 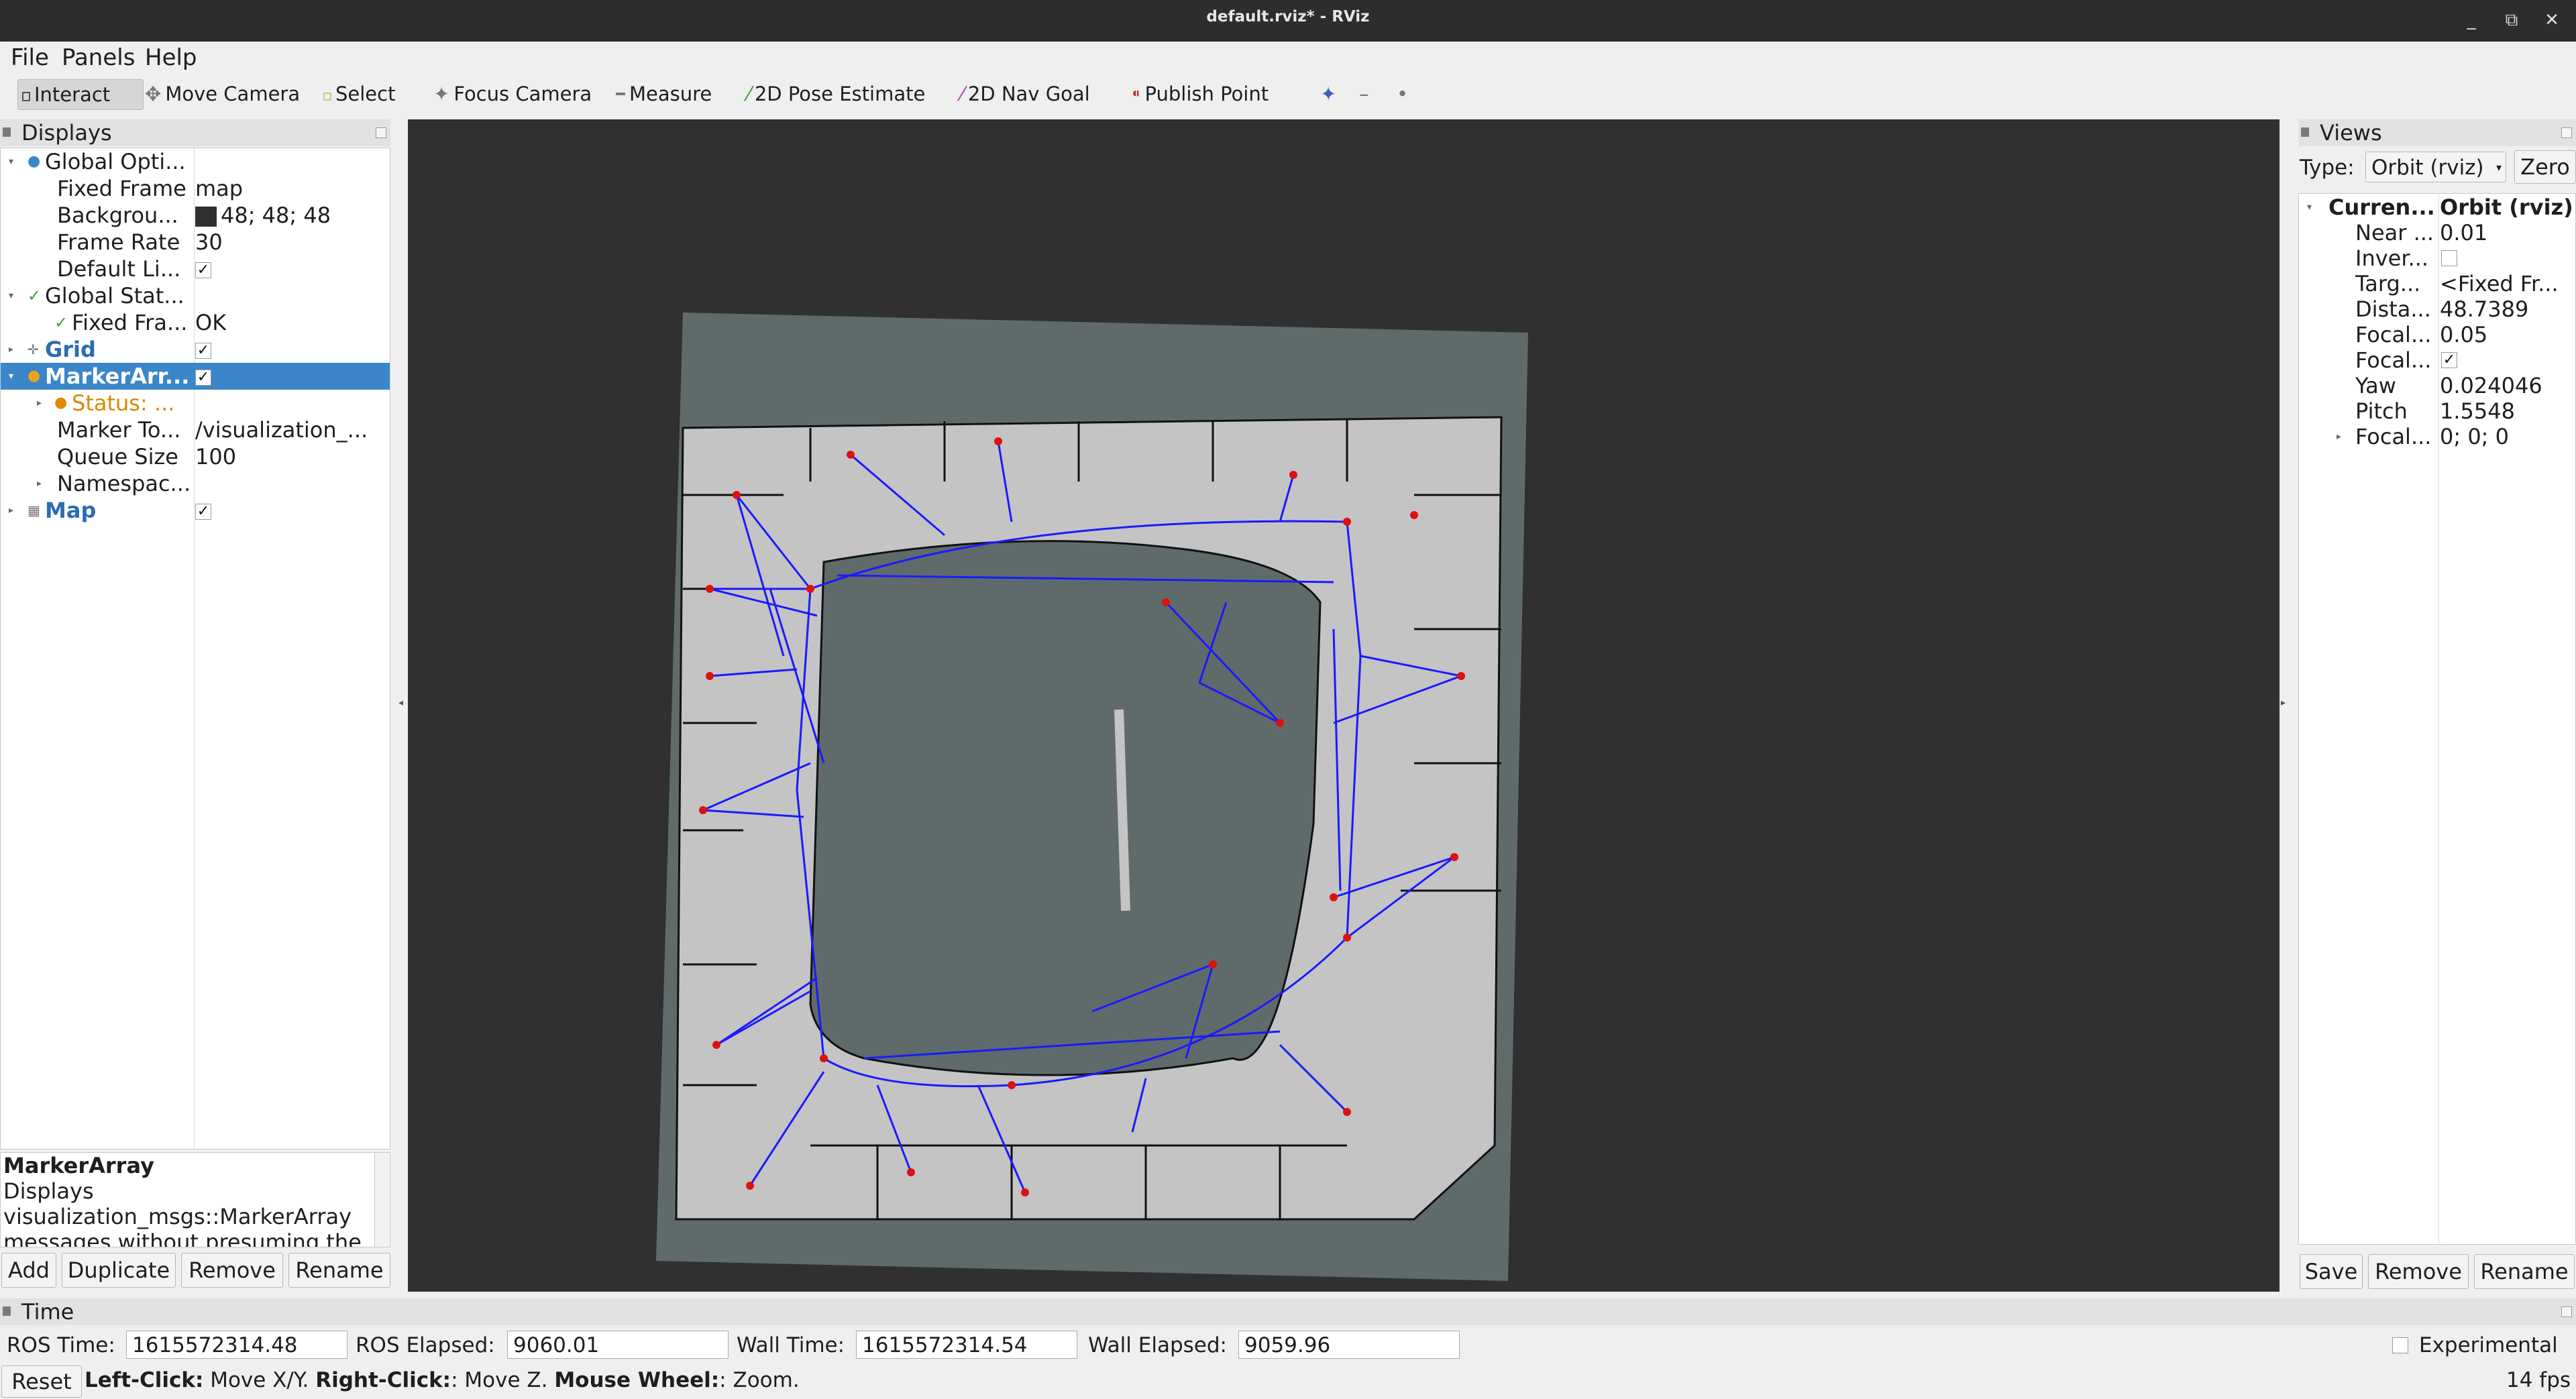 I want to click on rename-display-button: Rename, so click(x=339, y=1270).